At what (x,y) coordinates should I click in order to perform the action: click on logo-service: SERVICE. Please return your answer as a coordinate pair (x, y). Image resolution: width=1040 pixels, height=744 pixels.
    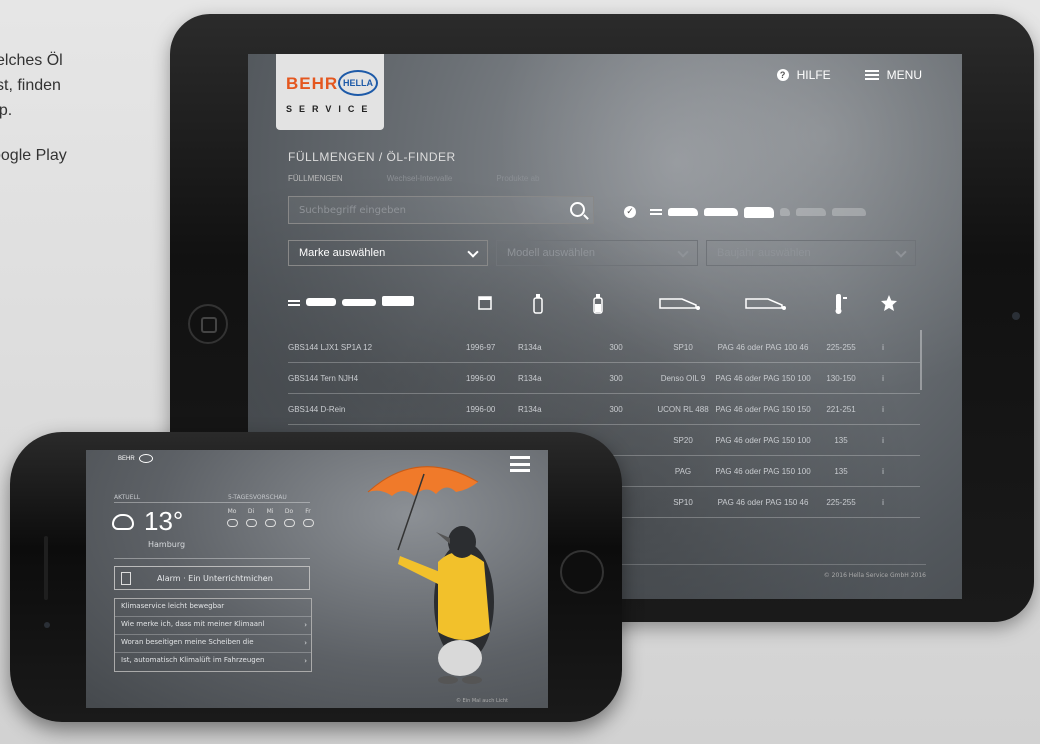
    Looking at the image, I should click on (330, 109).